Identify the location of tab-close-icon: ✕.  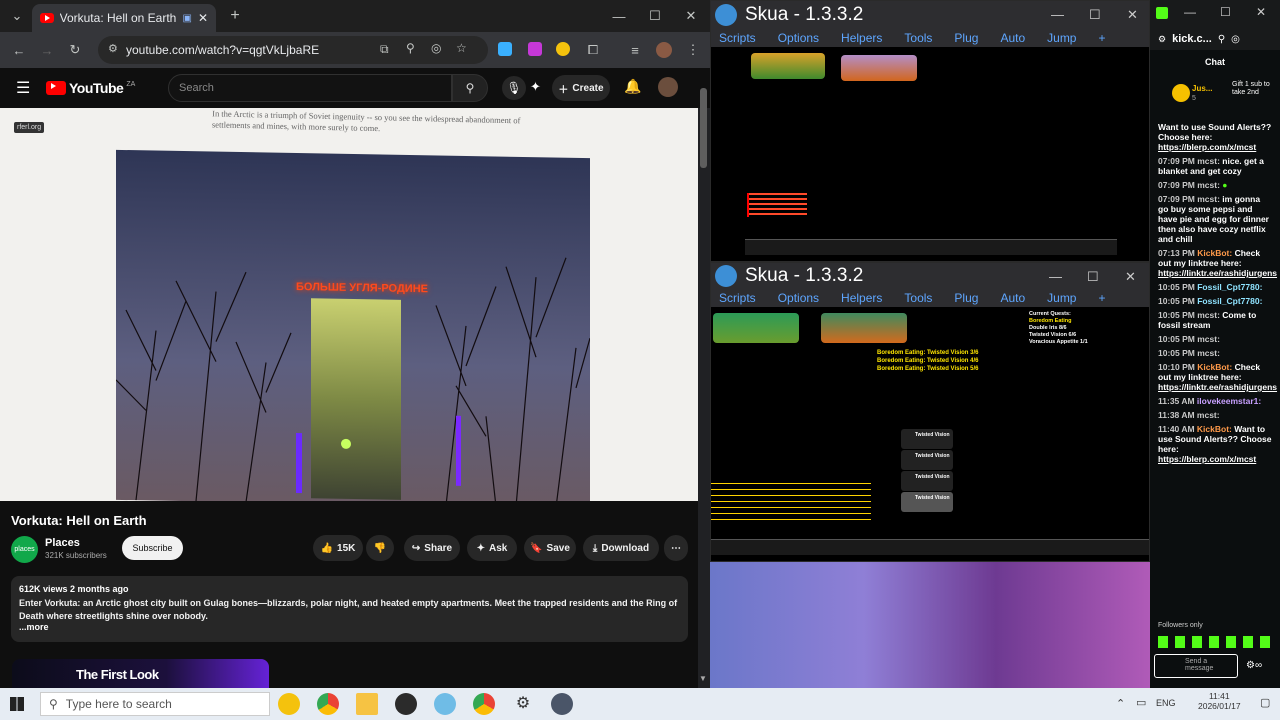
(203, 18).